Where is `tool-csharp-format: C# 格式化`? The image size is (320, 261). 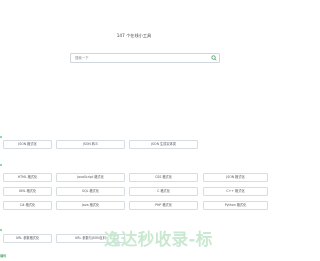
tool-csharp-format: C# 格式化 is located at coordinates (27, 205).